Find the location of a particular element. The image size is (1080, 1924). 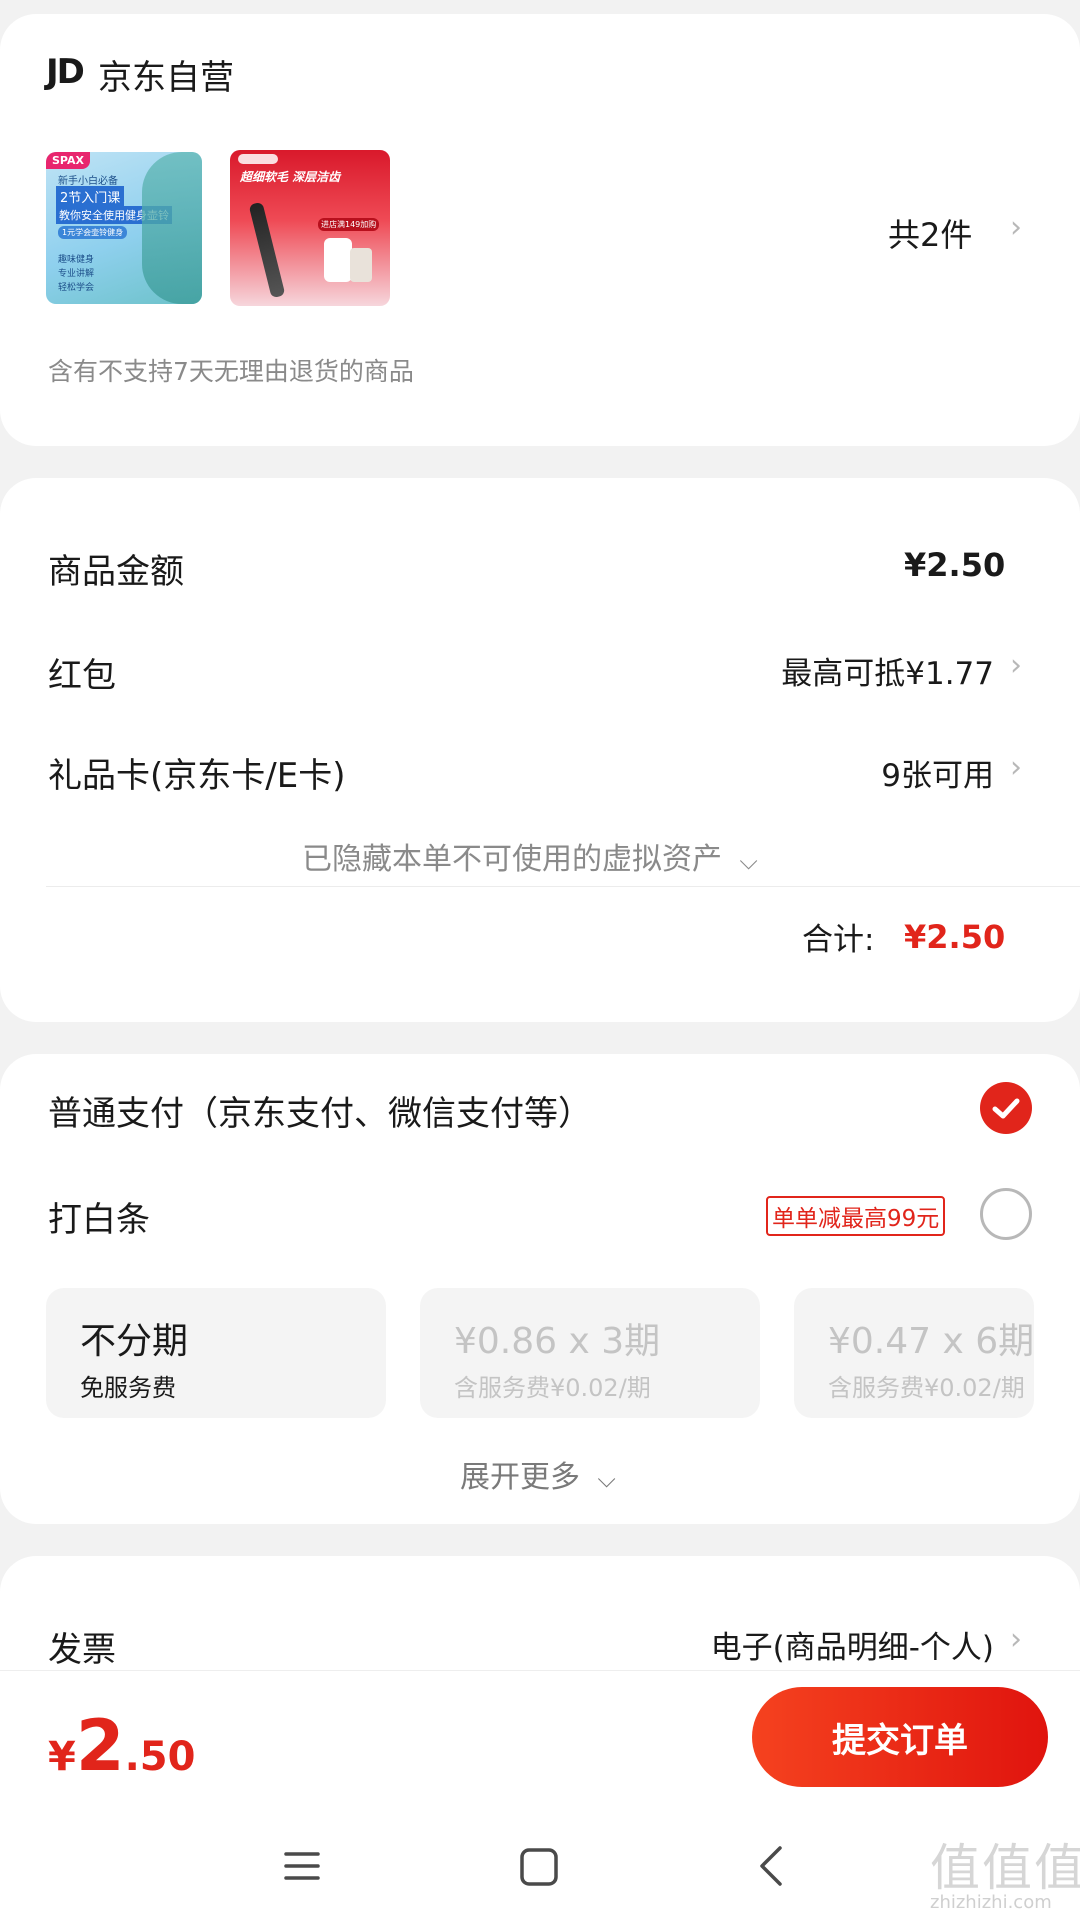

return-policy-notice: 含有不支持7天无理由退货的商品 is located at coordinates (231, 371).